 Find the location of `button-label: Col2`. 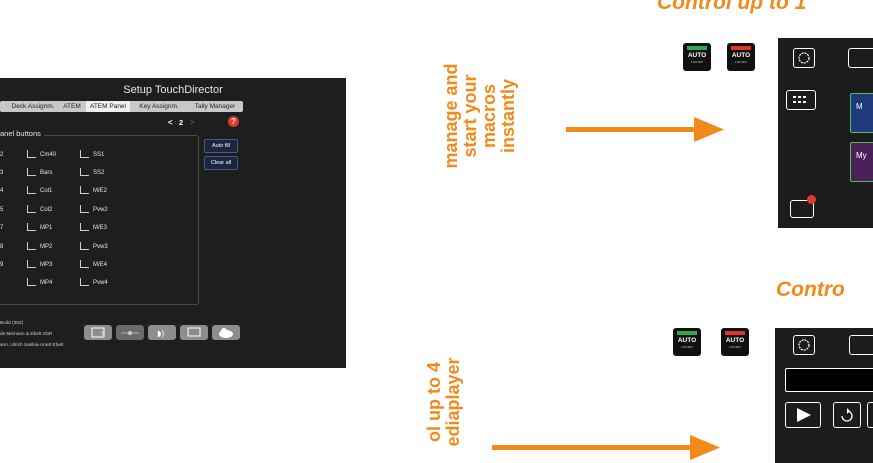

button-label: Col2 is located at coordinates (46, 210).